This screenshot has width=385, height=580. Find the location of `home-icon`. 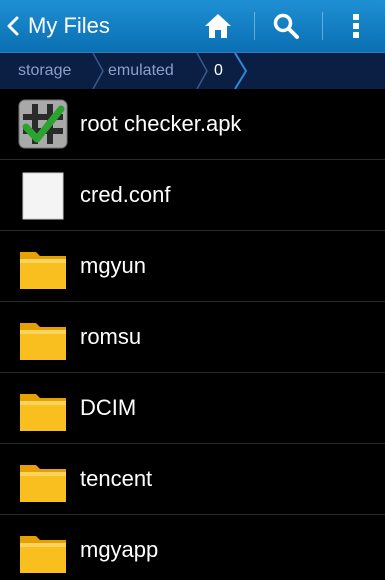

home-icon is located at coordinates (218, 26).